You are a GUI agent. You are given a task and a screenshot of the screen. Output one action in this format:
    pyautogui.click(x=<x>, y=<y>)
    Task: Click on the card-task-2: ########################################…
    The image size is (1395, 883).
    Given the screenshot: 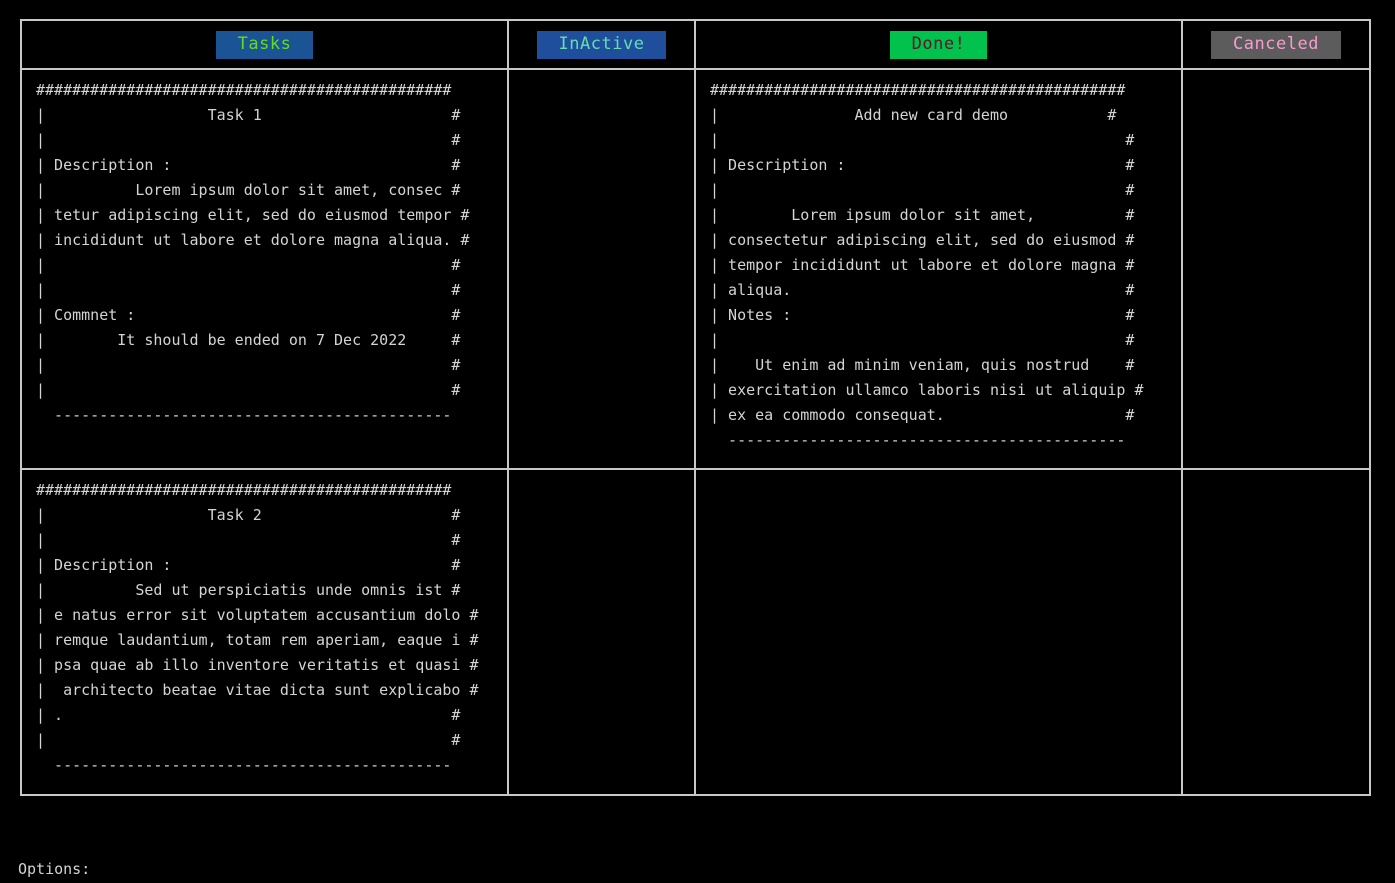 What is the action you would take?
    pyautogui.click(x=264, y=624)
    